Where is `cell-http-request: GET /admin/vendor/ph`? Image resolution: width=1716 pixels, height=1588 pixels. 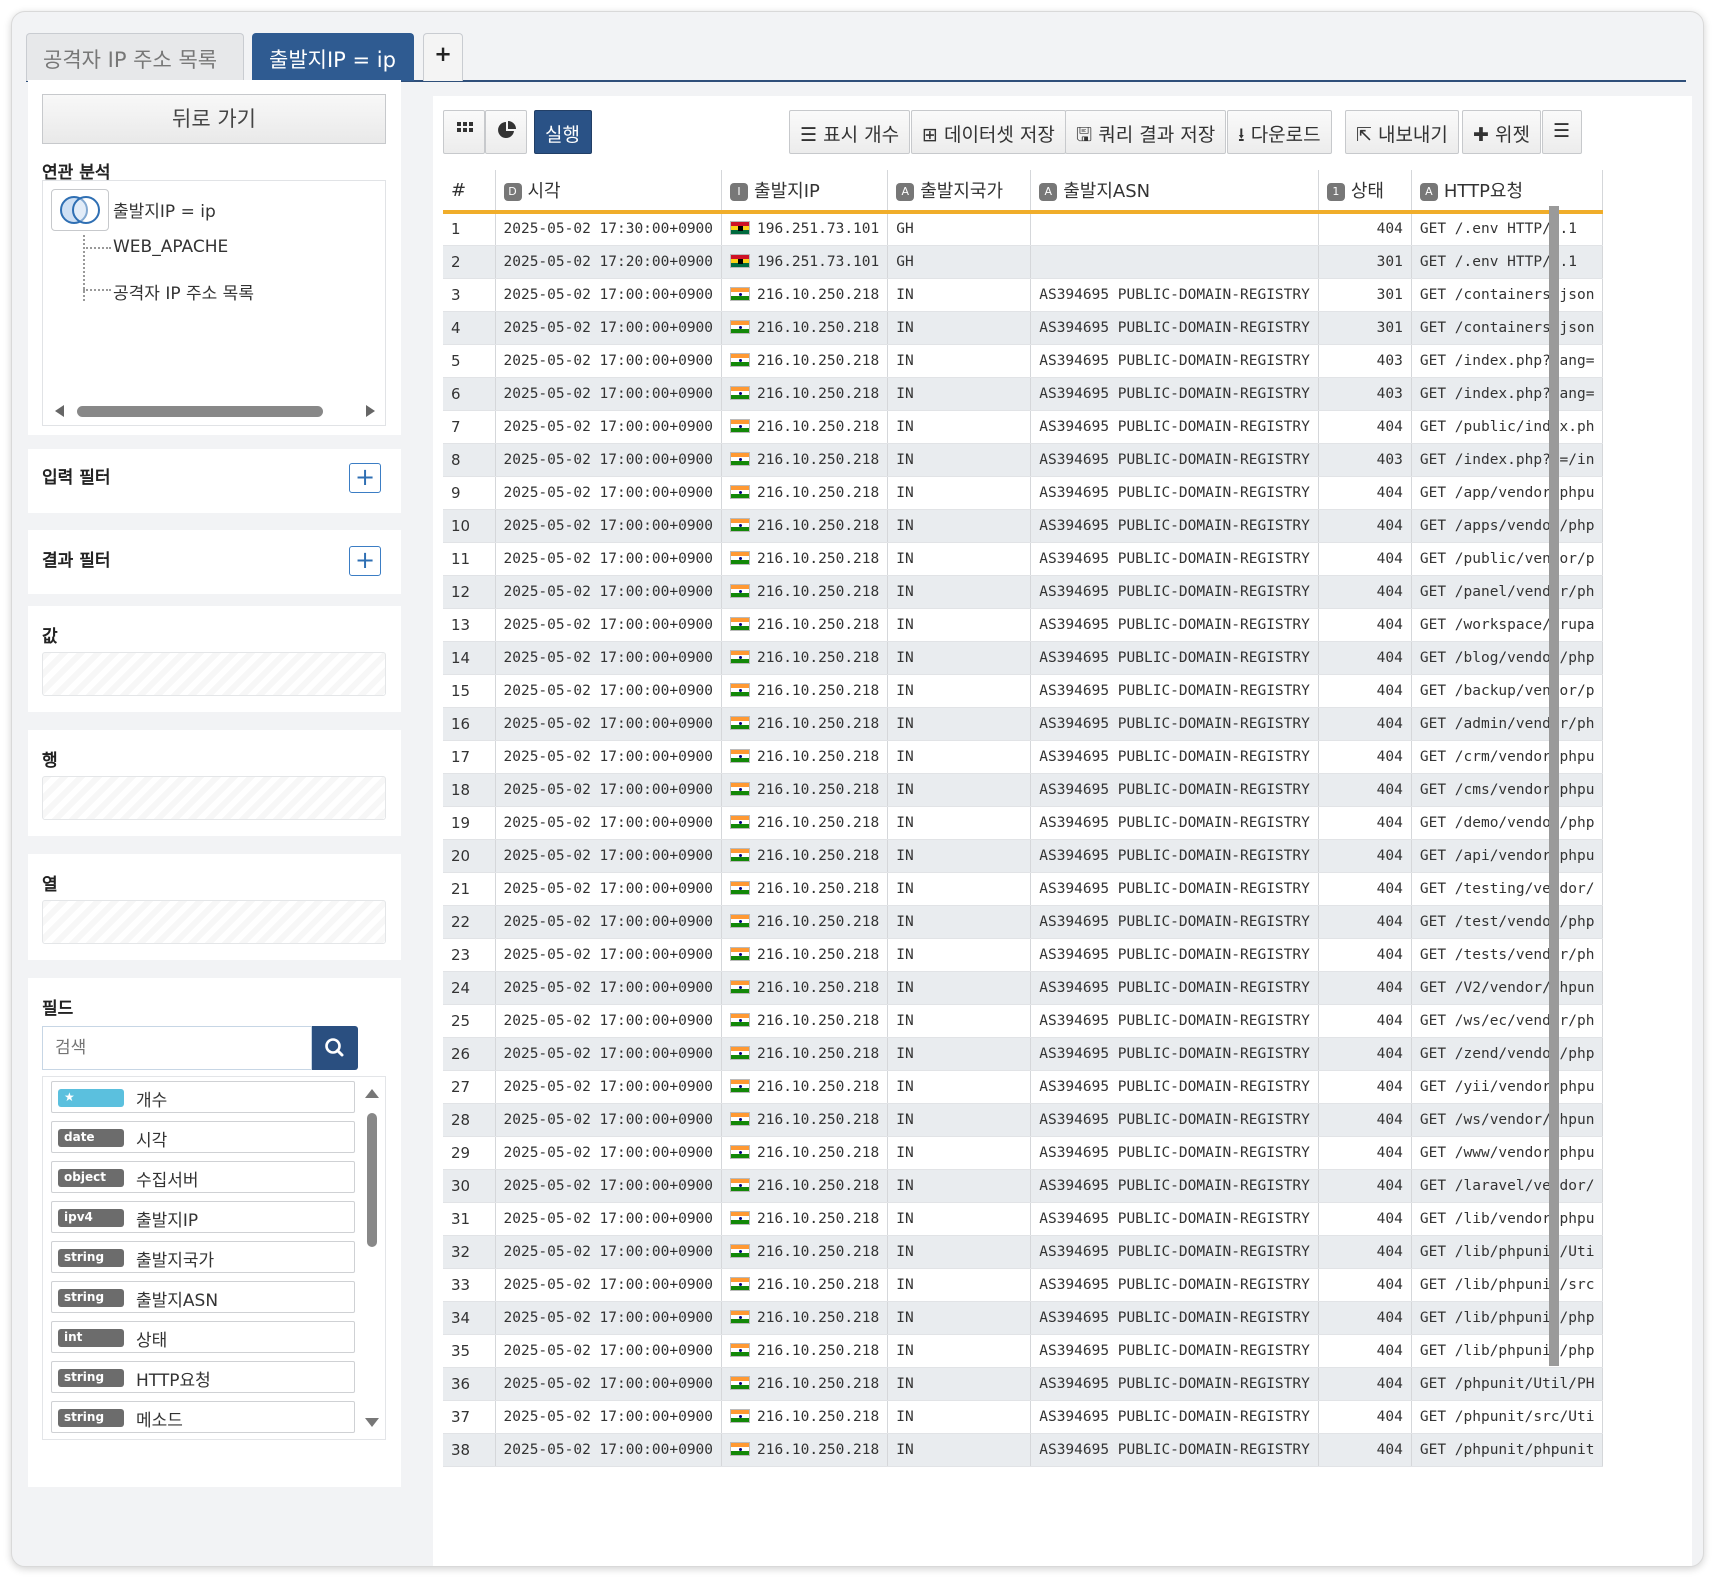 cell-http-request: GET /admin/vendor/ph is located at coordinates (1507, 724).